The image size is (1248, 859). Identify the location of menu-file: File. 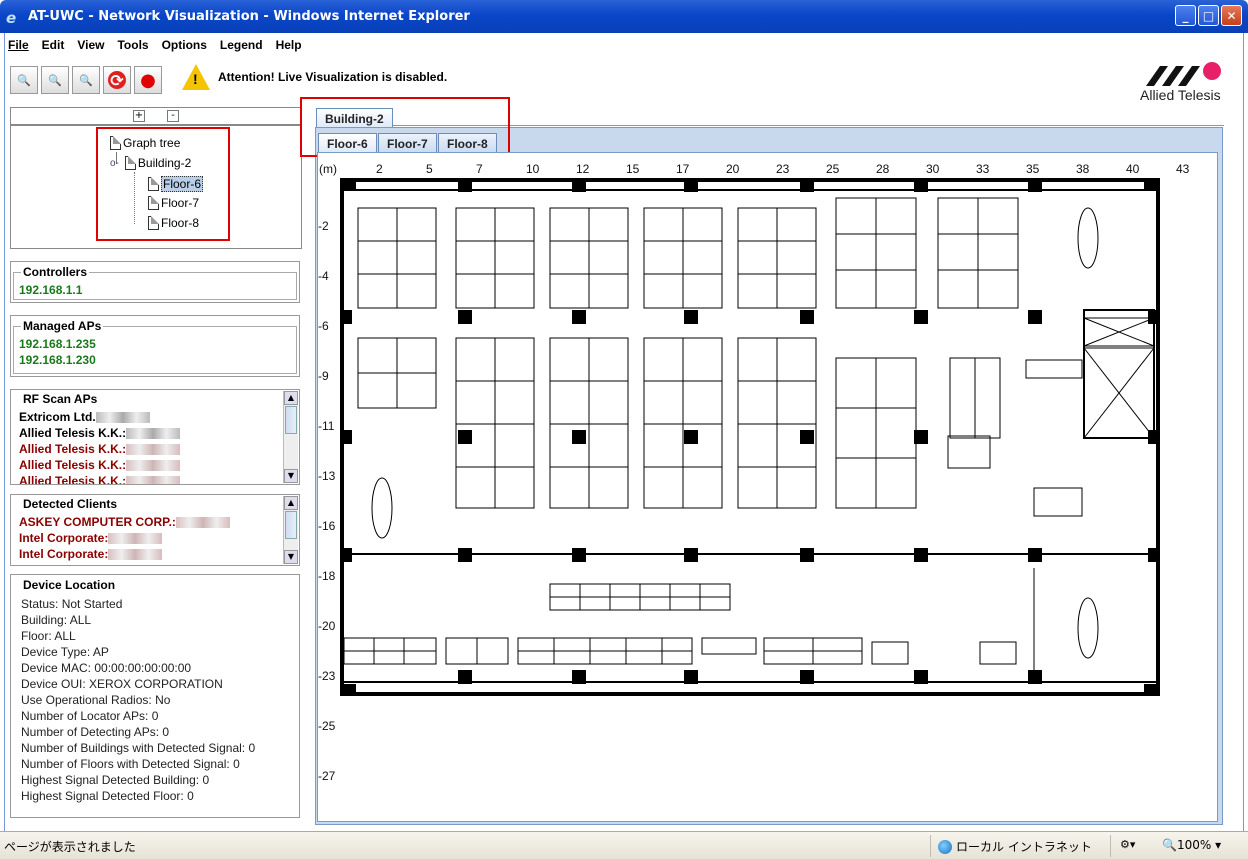
(18, 46).